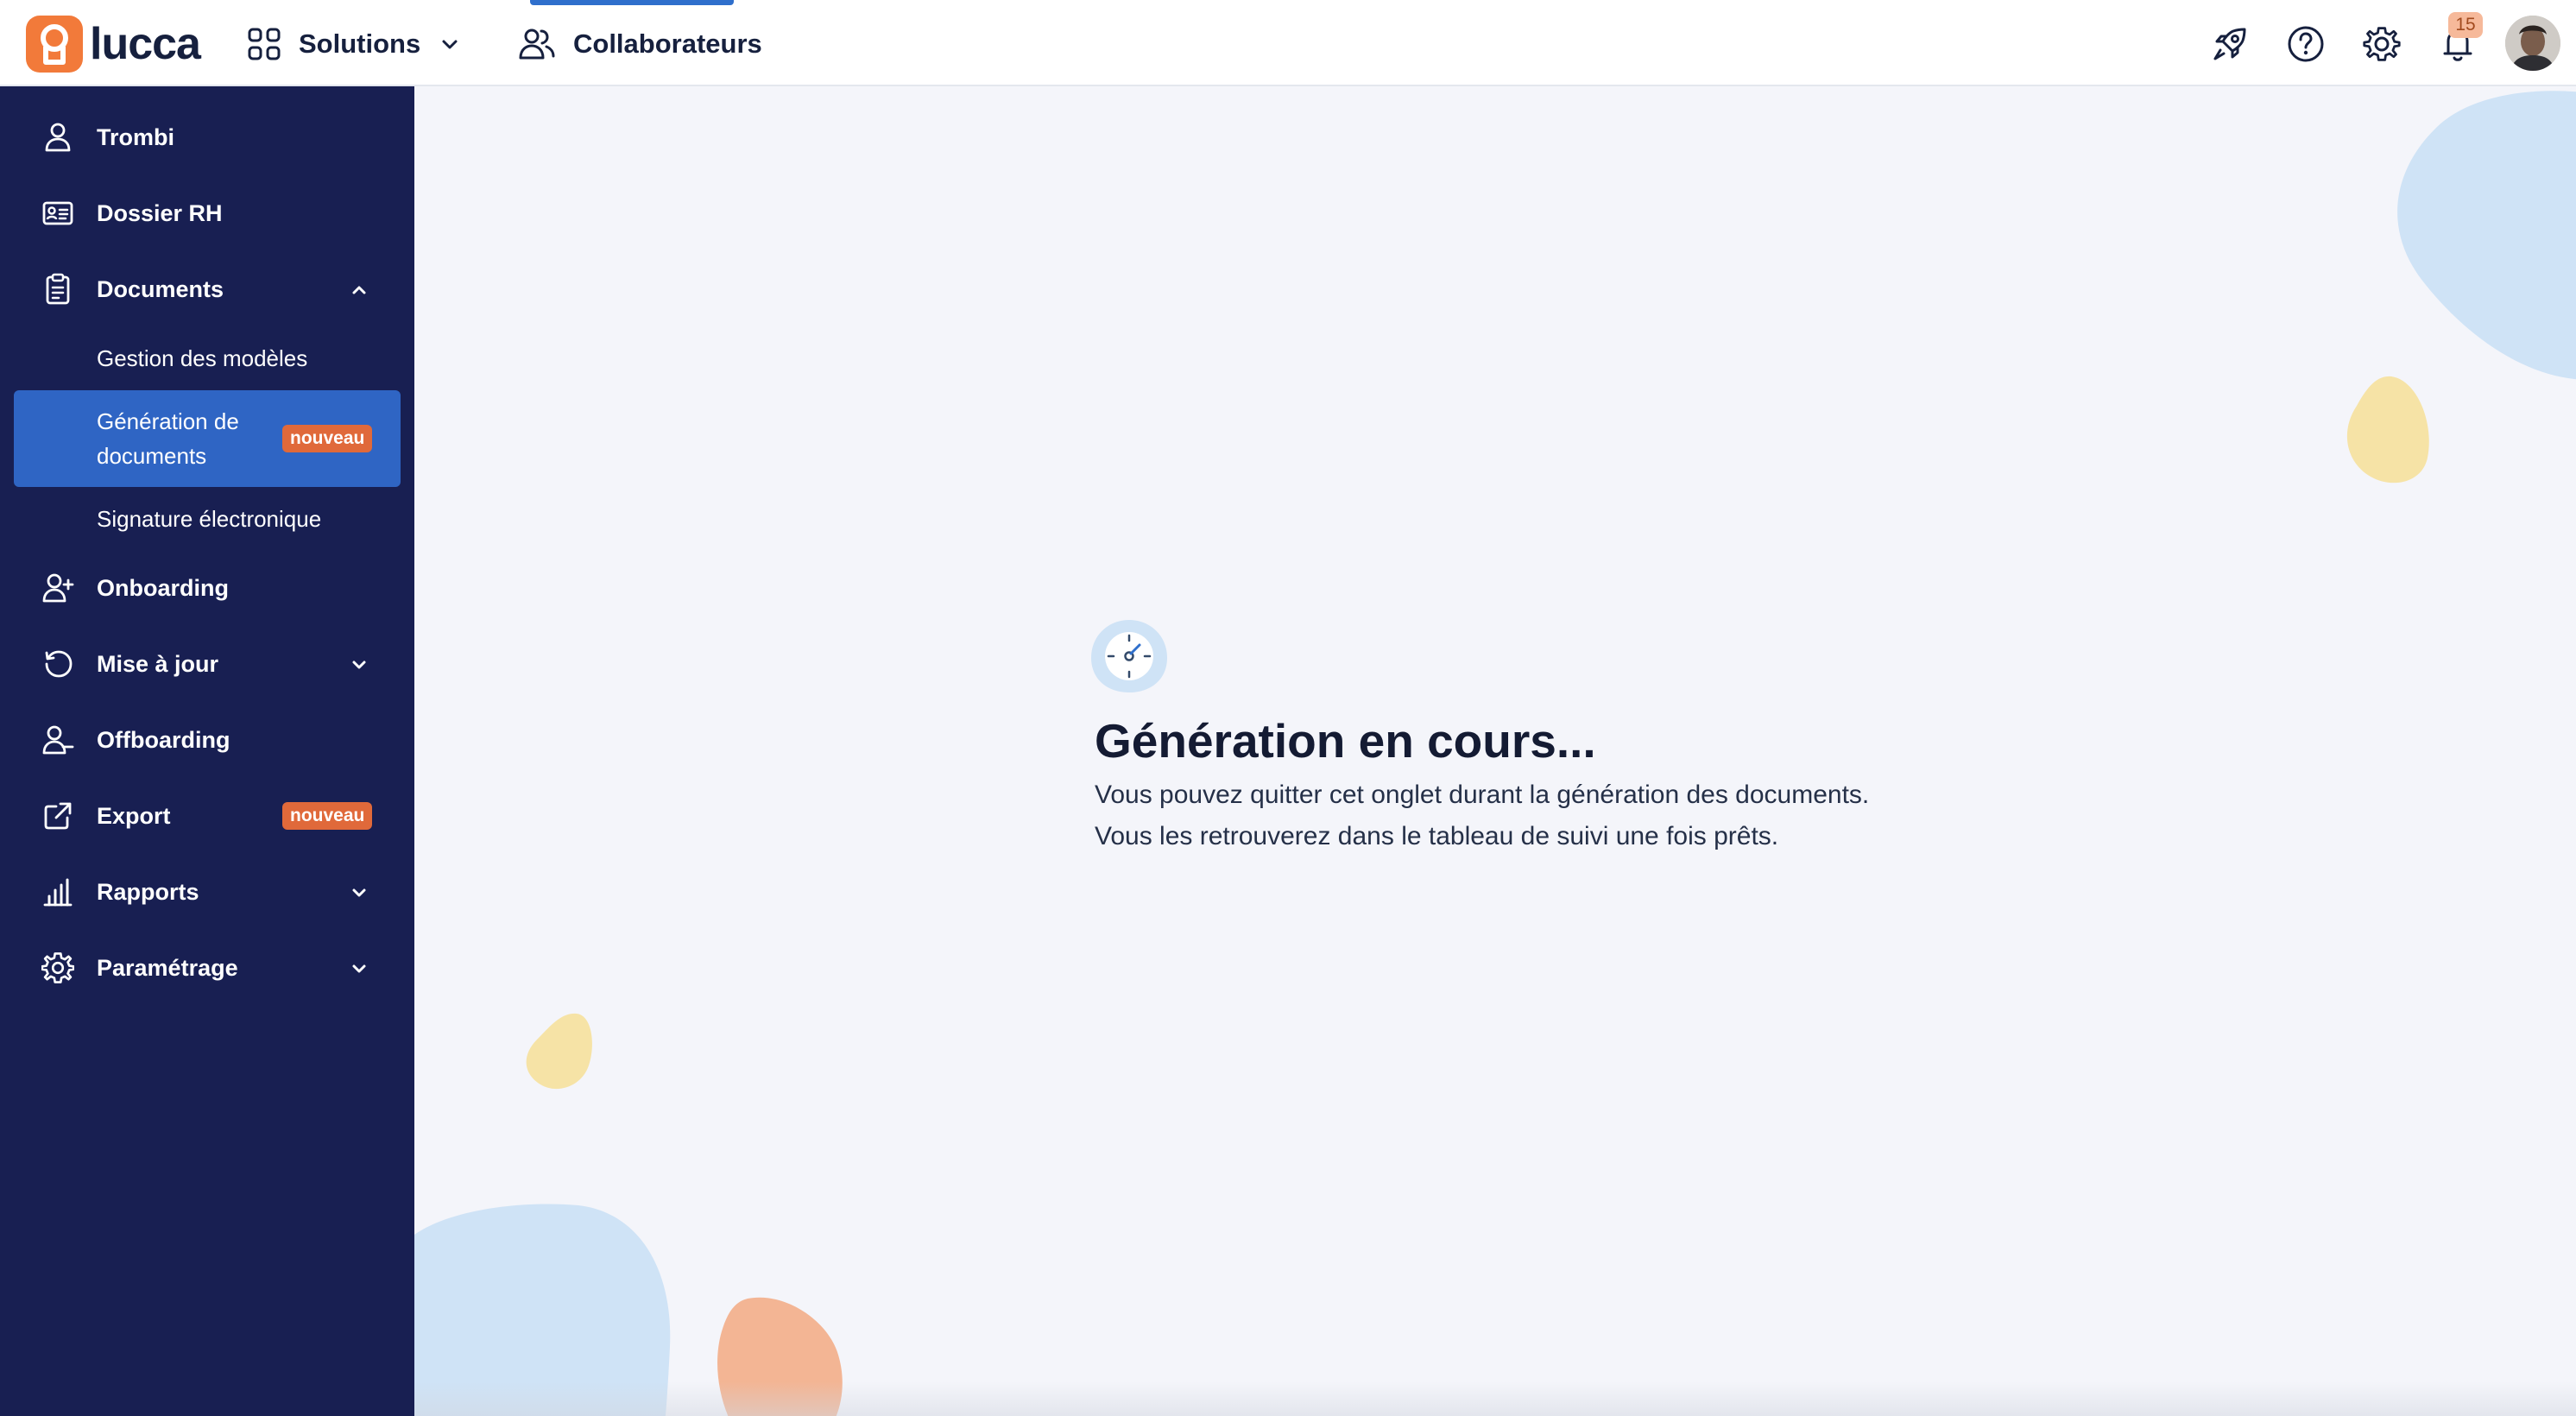  What do you see at coordinates (2387, 430) in the screenshot?
I see `decorative-blob-yellow-top` at bounding box center [2387, 430].